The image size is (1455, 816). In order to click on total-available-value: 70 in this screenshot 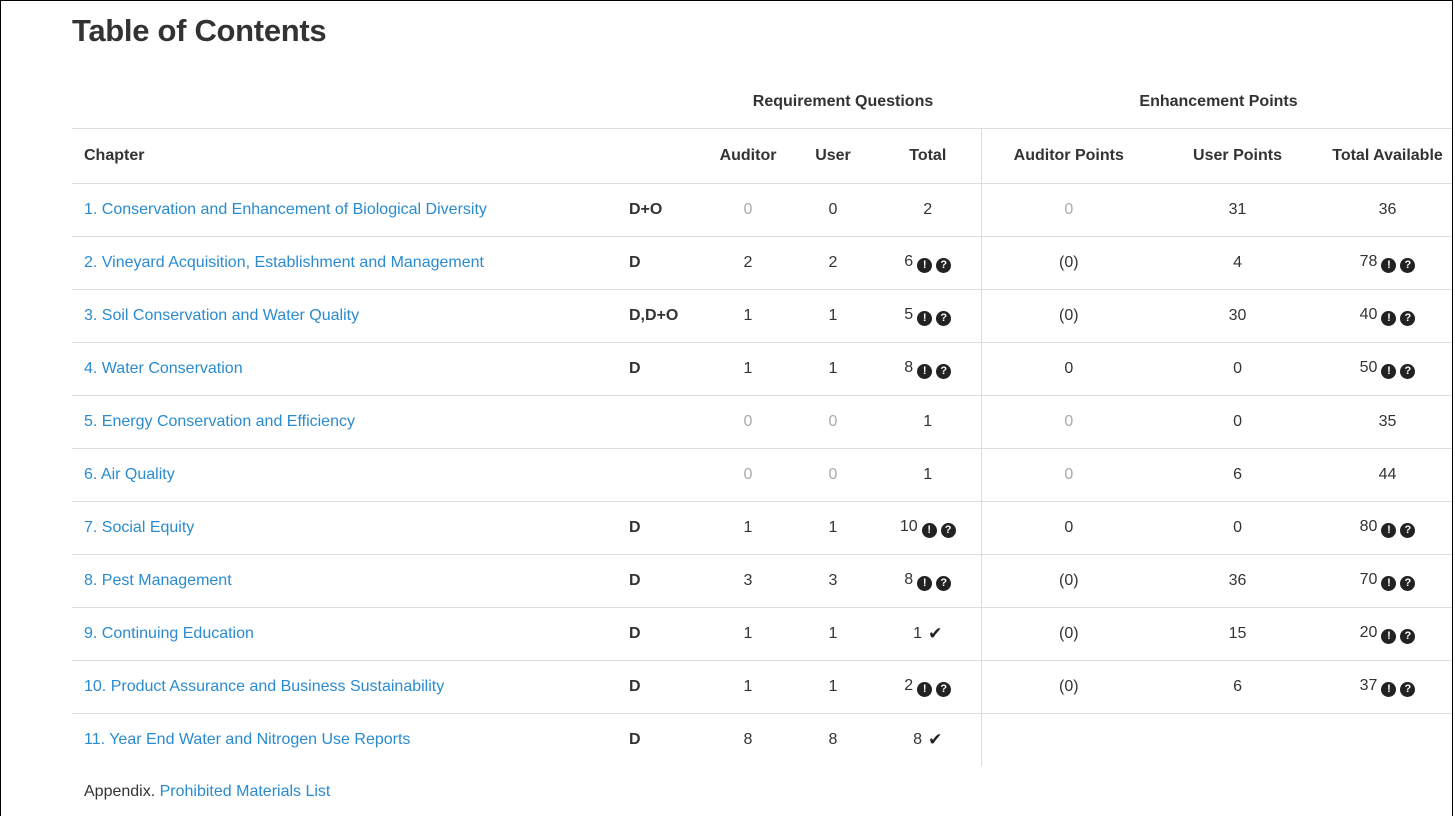, I will do `click(1368, 579)`.